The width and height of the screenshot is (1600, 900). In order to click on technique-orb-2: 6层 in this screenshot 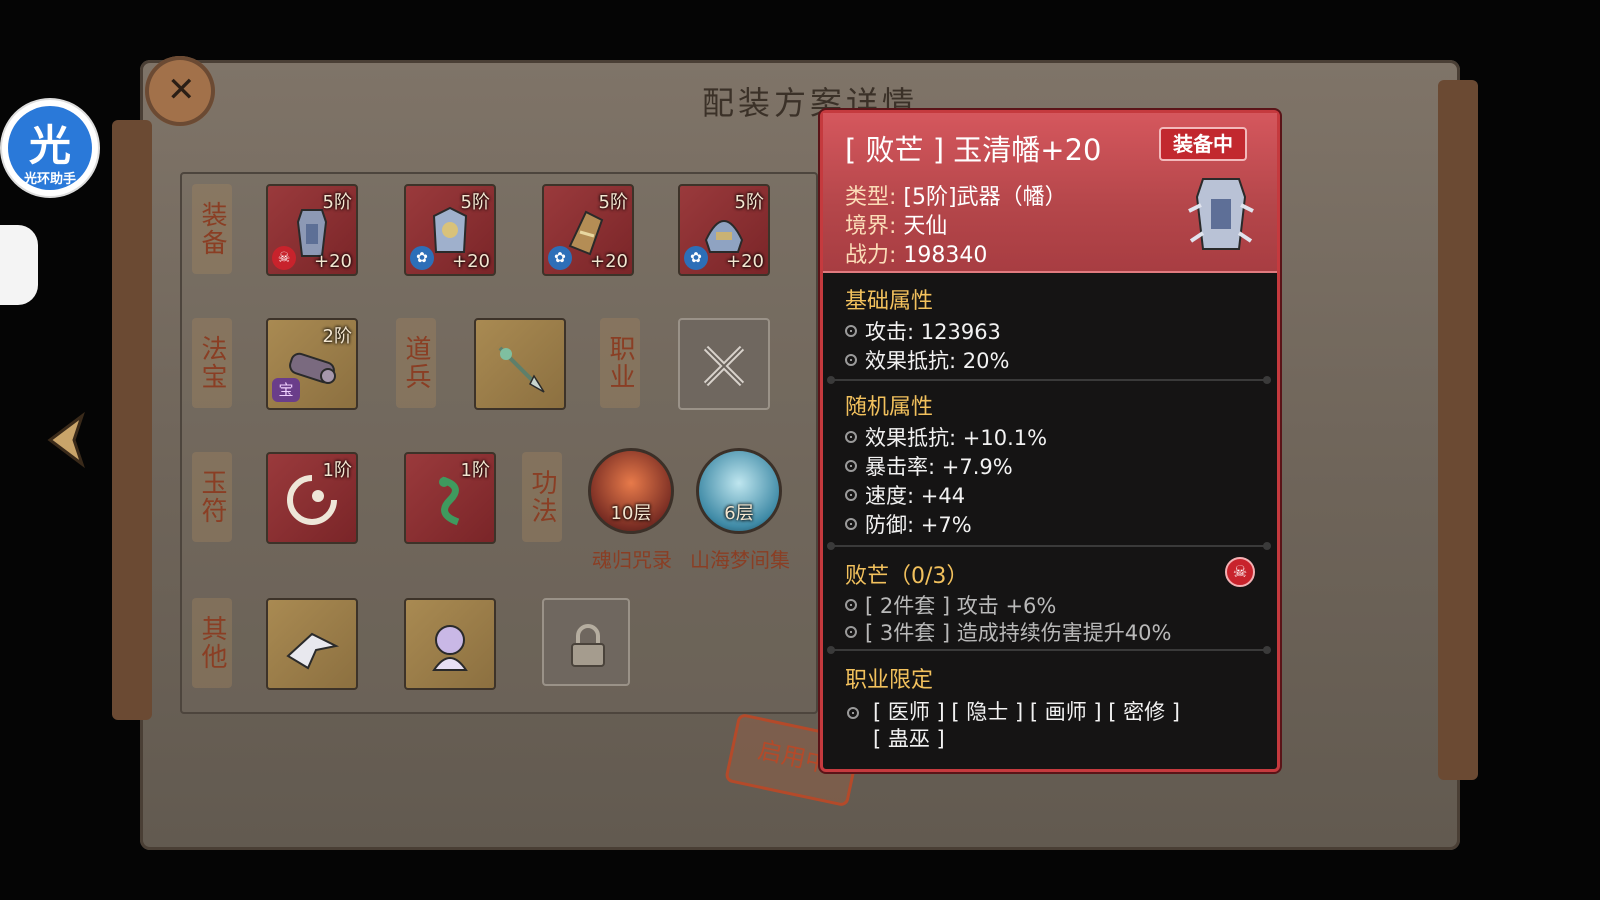, I will do `click(739, 491)`.